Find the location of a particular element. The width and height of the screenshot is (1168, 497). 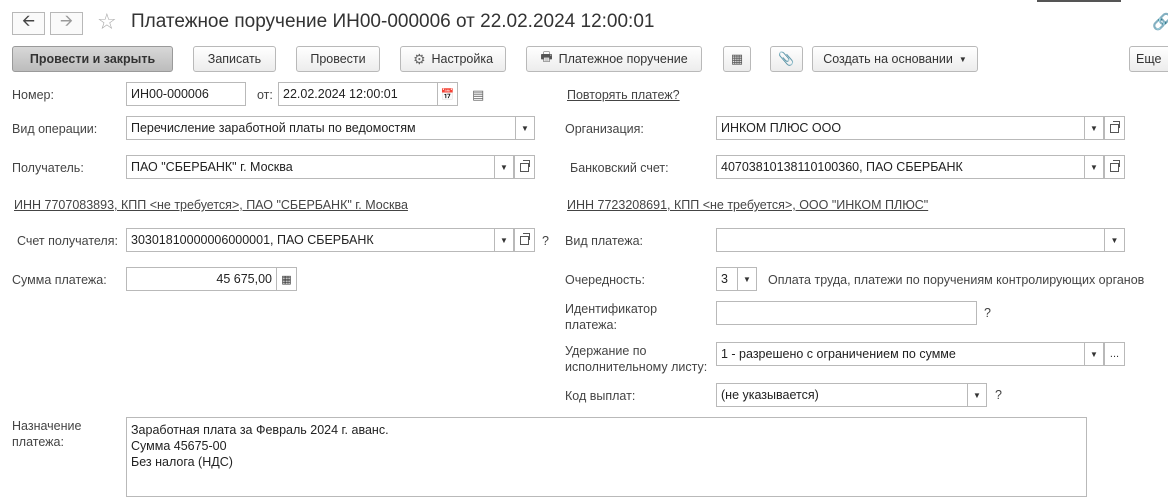

repeat-payment-link: Повторять платеж? is located at coordinates (623, 95).